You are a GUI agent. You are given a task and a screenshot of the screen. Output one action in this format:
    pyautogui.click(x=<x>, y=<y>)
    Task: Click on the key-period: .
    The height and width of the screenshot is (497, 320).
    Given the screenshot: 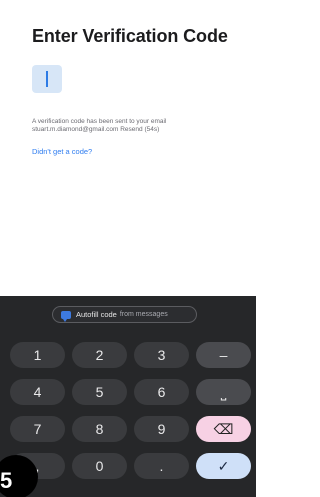 What is the action you would take?
    pyautogui.click(x=161, y=466)
    